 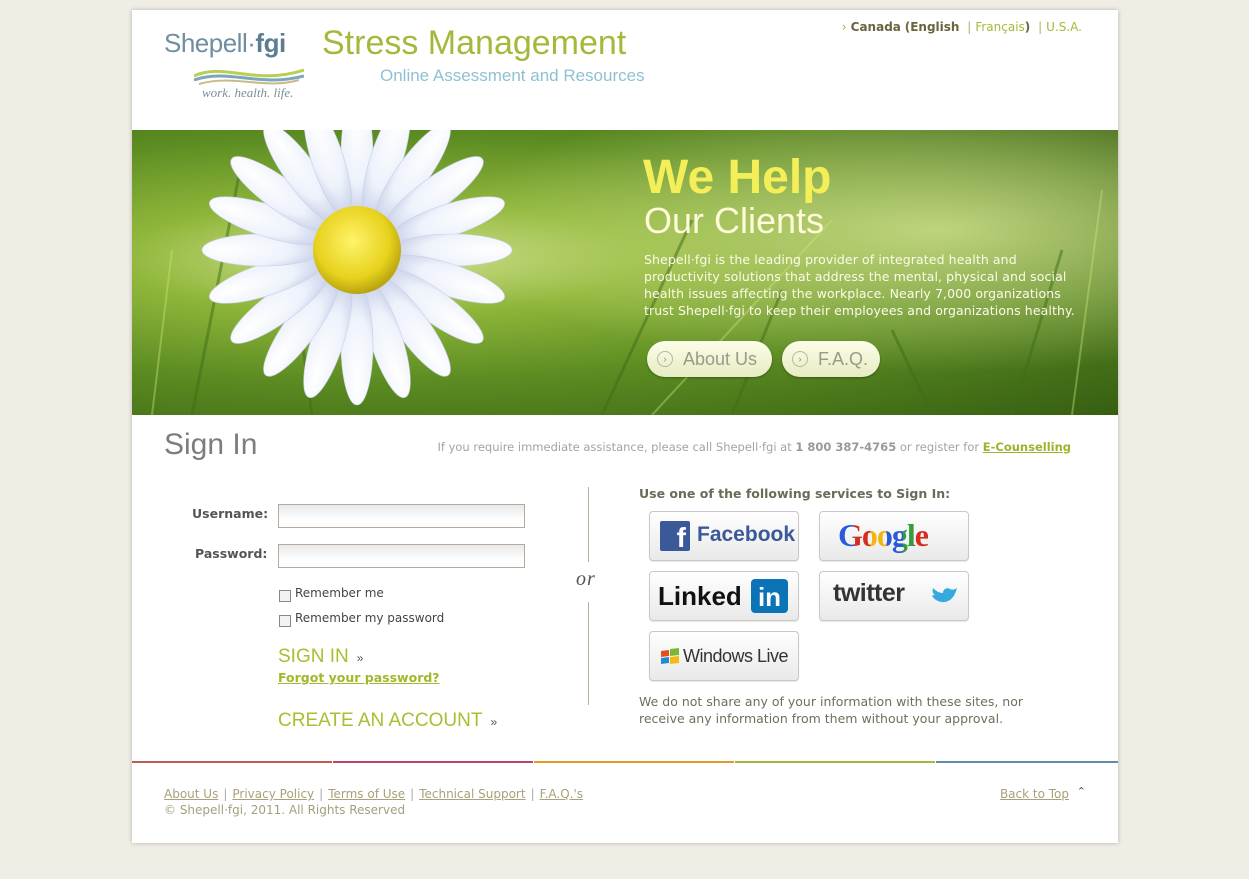 I want to click on sign-in-button: SIGN IN », so click(x=320, y=657).